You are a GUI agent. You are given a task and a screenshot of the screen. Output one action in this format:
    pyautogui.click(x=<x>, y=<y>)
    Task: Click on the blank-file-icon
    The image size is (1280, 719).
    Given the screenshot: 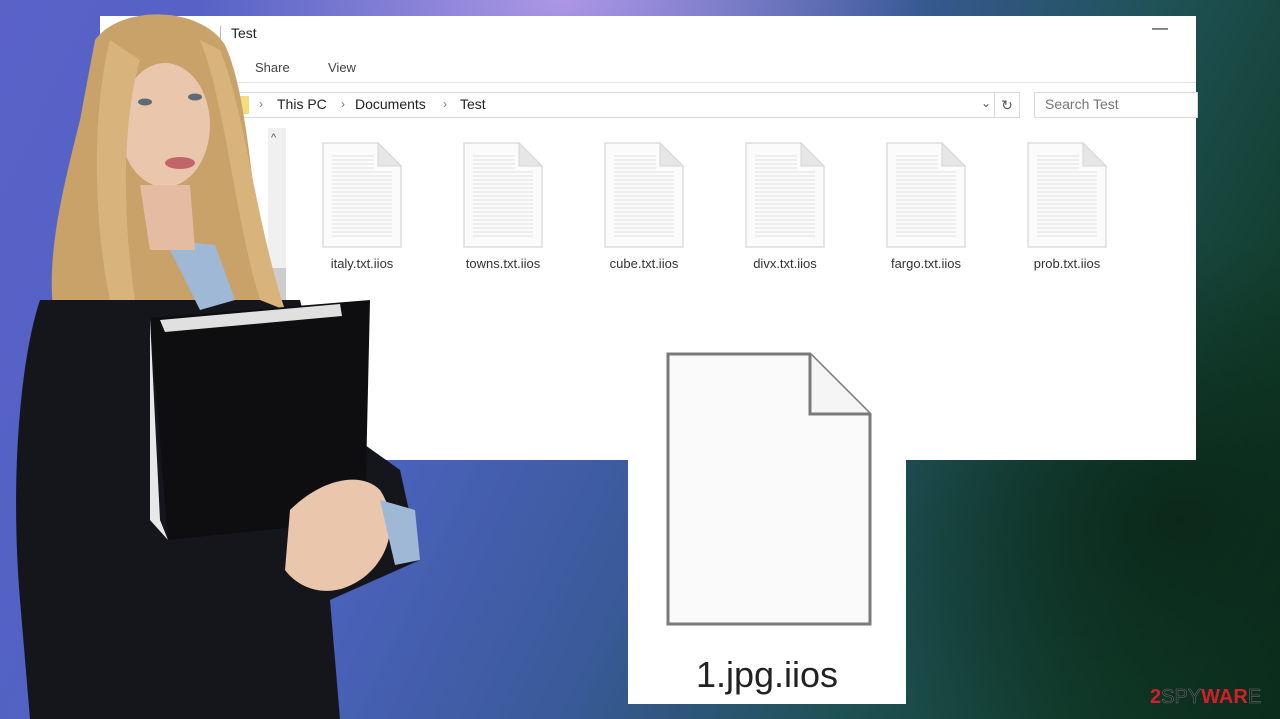 What is the action you would take?
    pyautogui.click(x=769, y=489)
    